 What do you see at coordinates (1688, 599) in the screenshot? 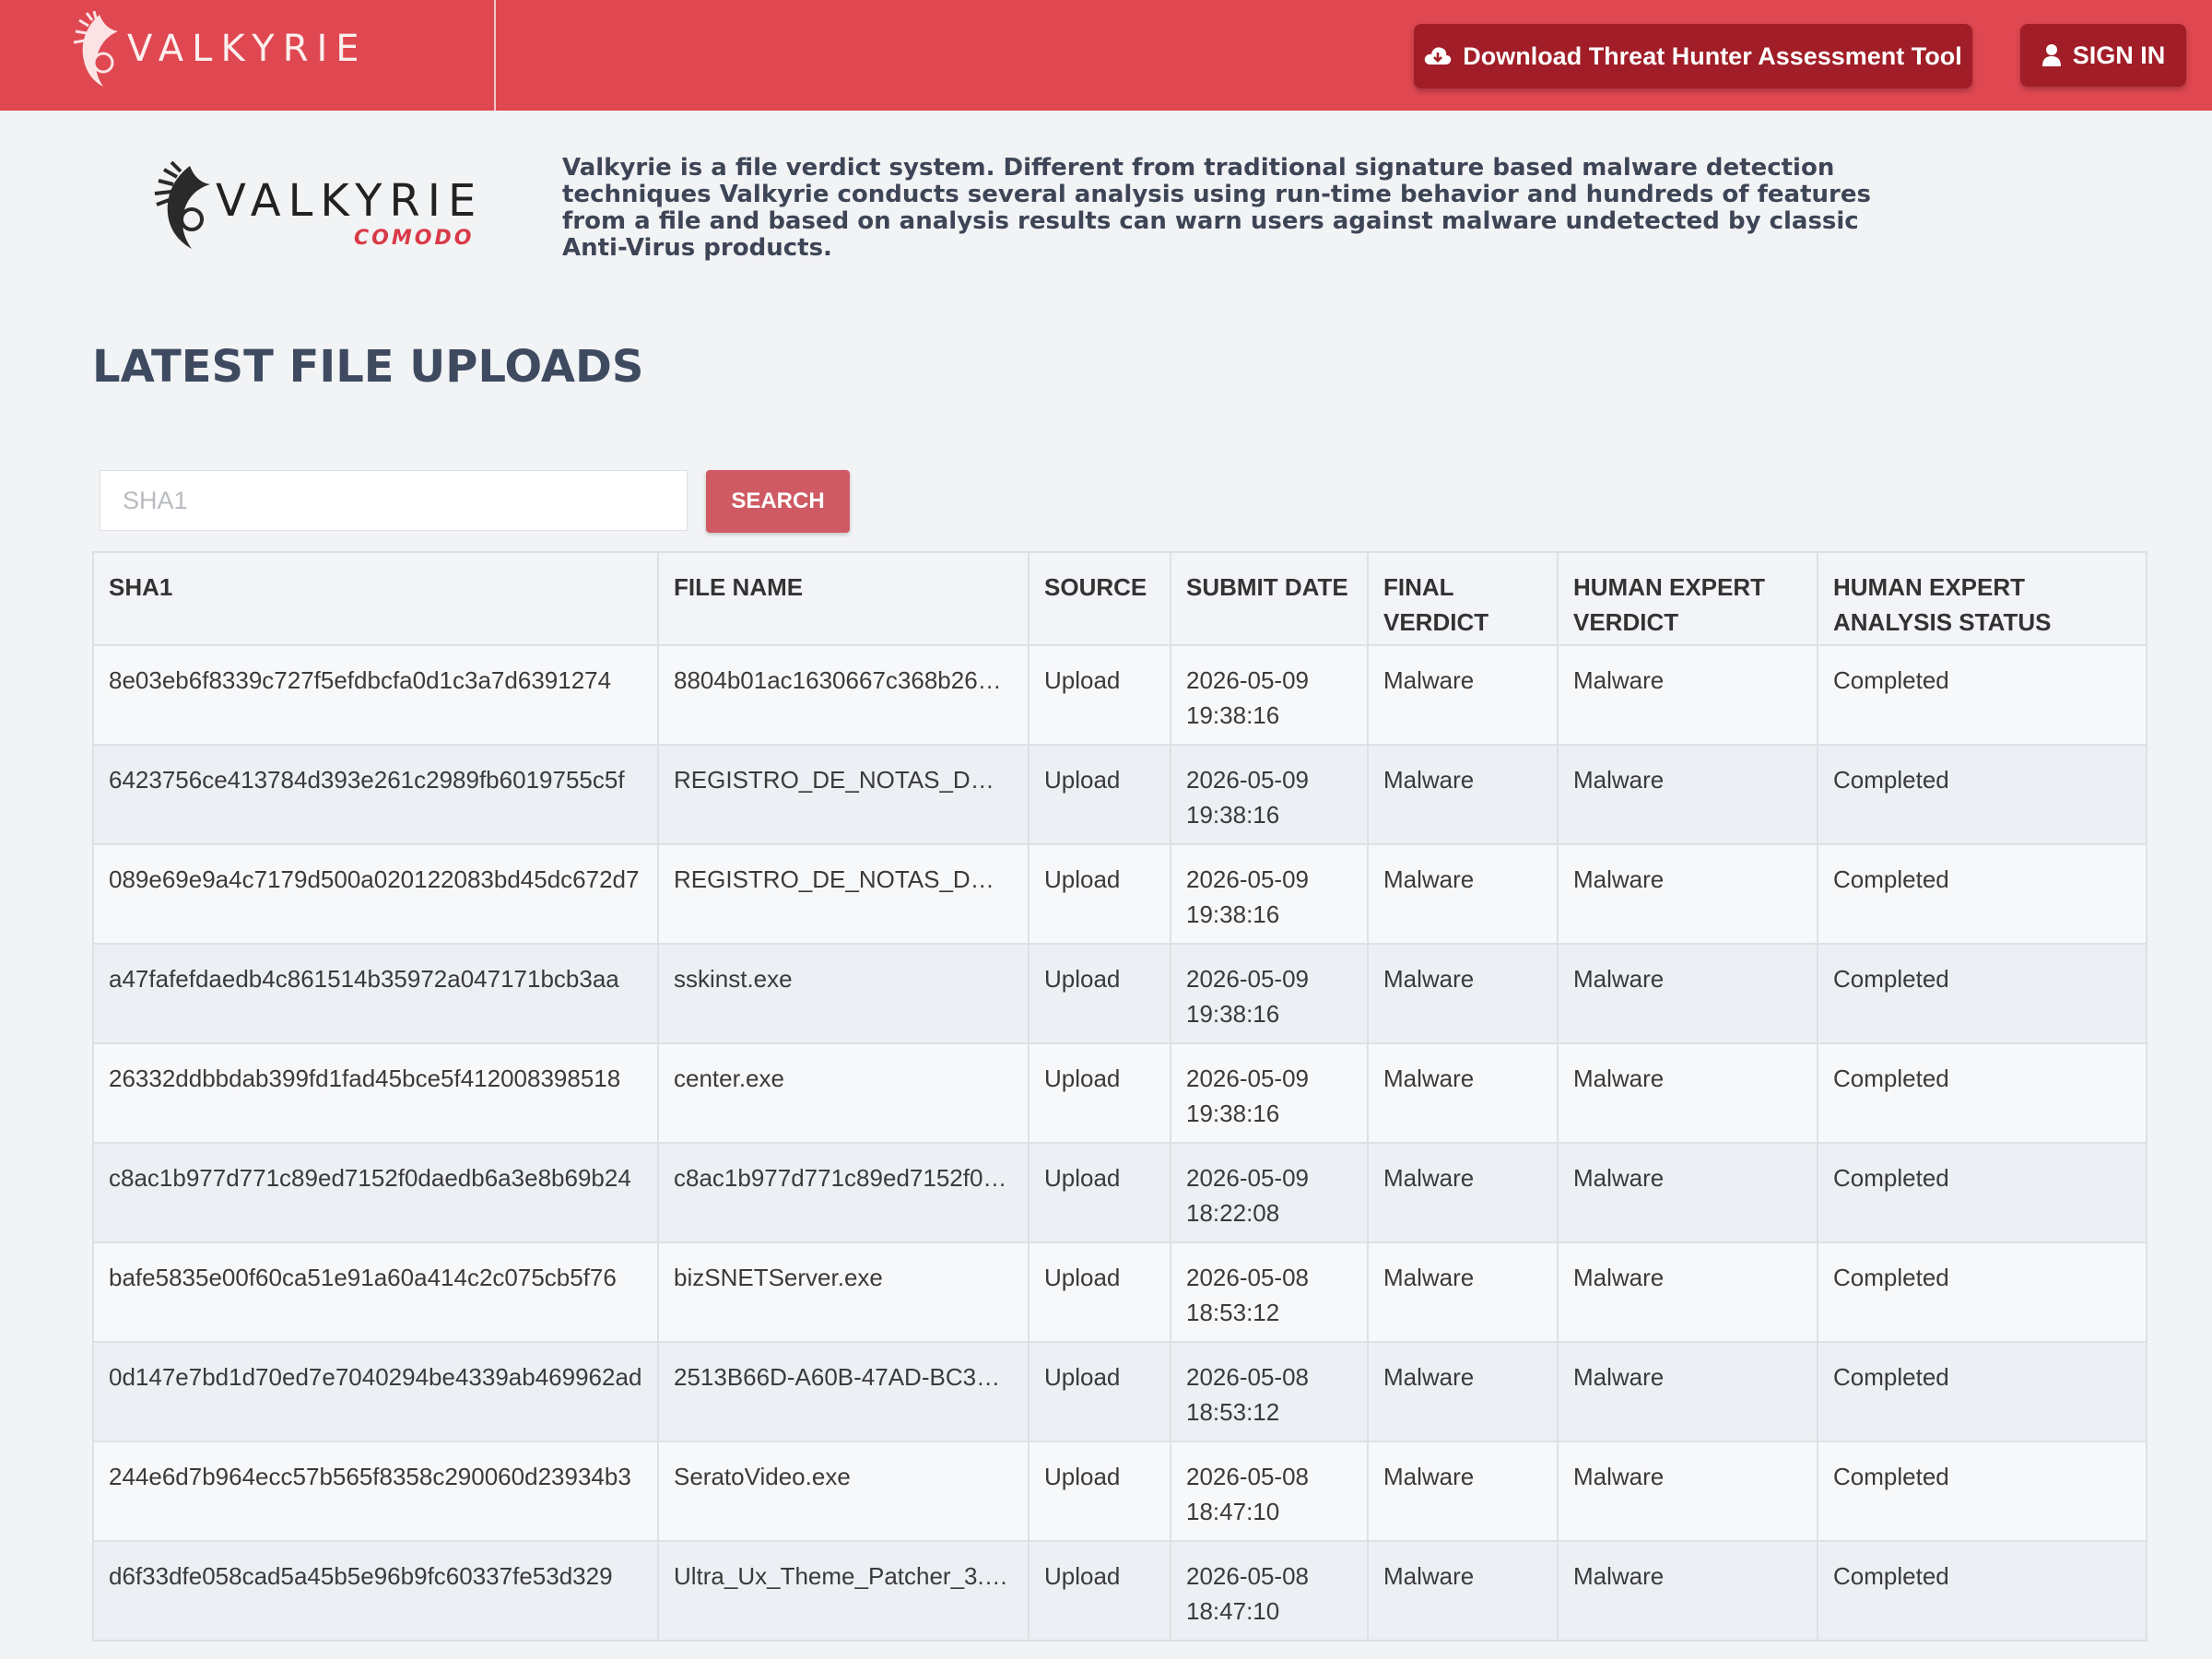
I see `column-header-expert-verdict: HUMAN EXPERT VERDICT` at bounding box center [1688, 599].